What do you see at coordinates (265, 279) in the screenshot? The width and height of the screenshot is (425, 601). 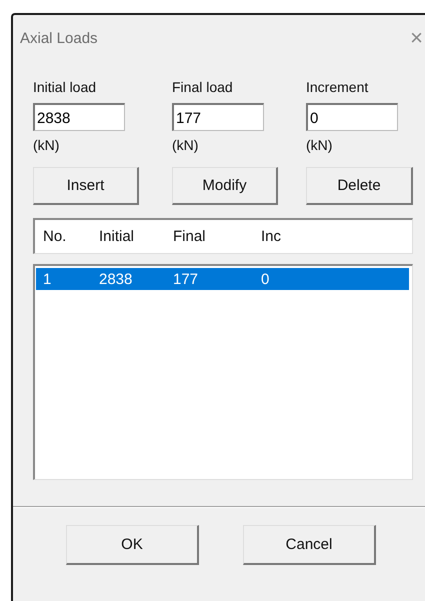 I see `list-cell-text: 0` at bounding box center [265, 279].